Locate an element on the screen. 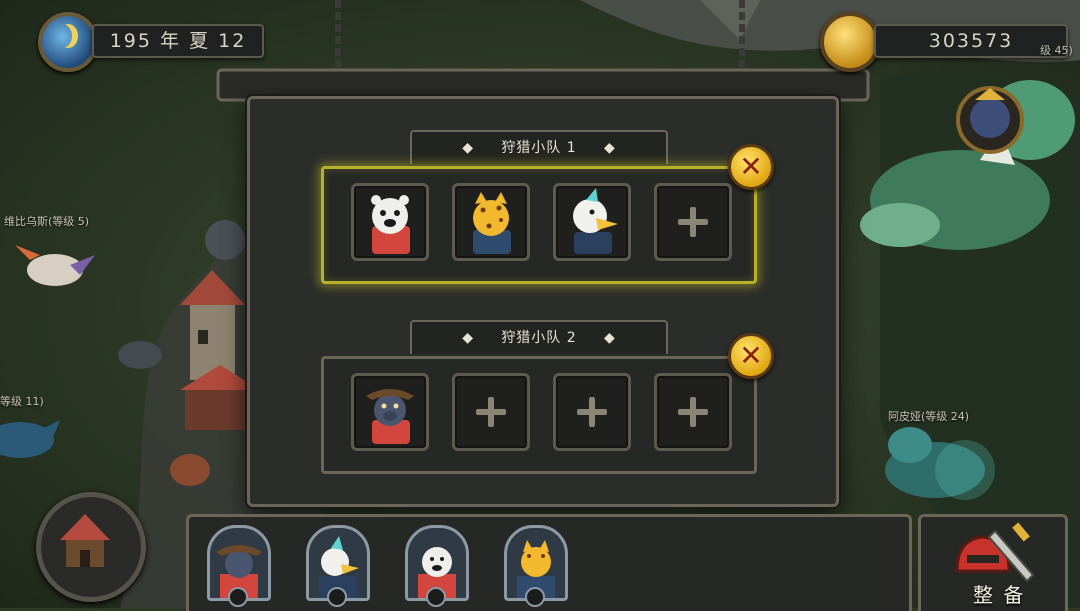 The width and height of the screenshot is (1080, 611). roster-1-shield-icon is located at coordinates (238, 597).